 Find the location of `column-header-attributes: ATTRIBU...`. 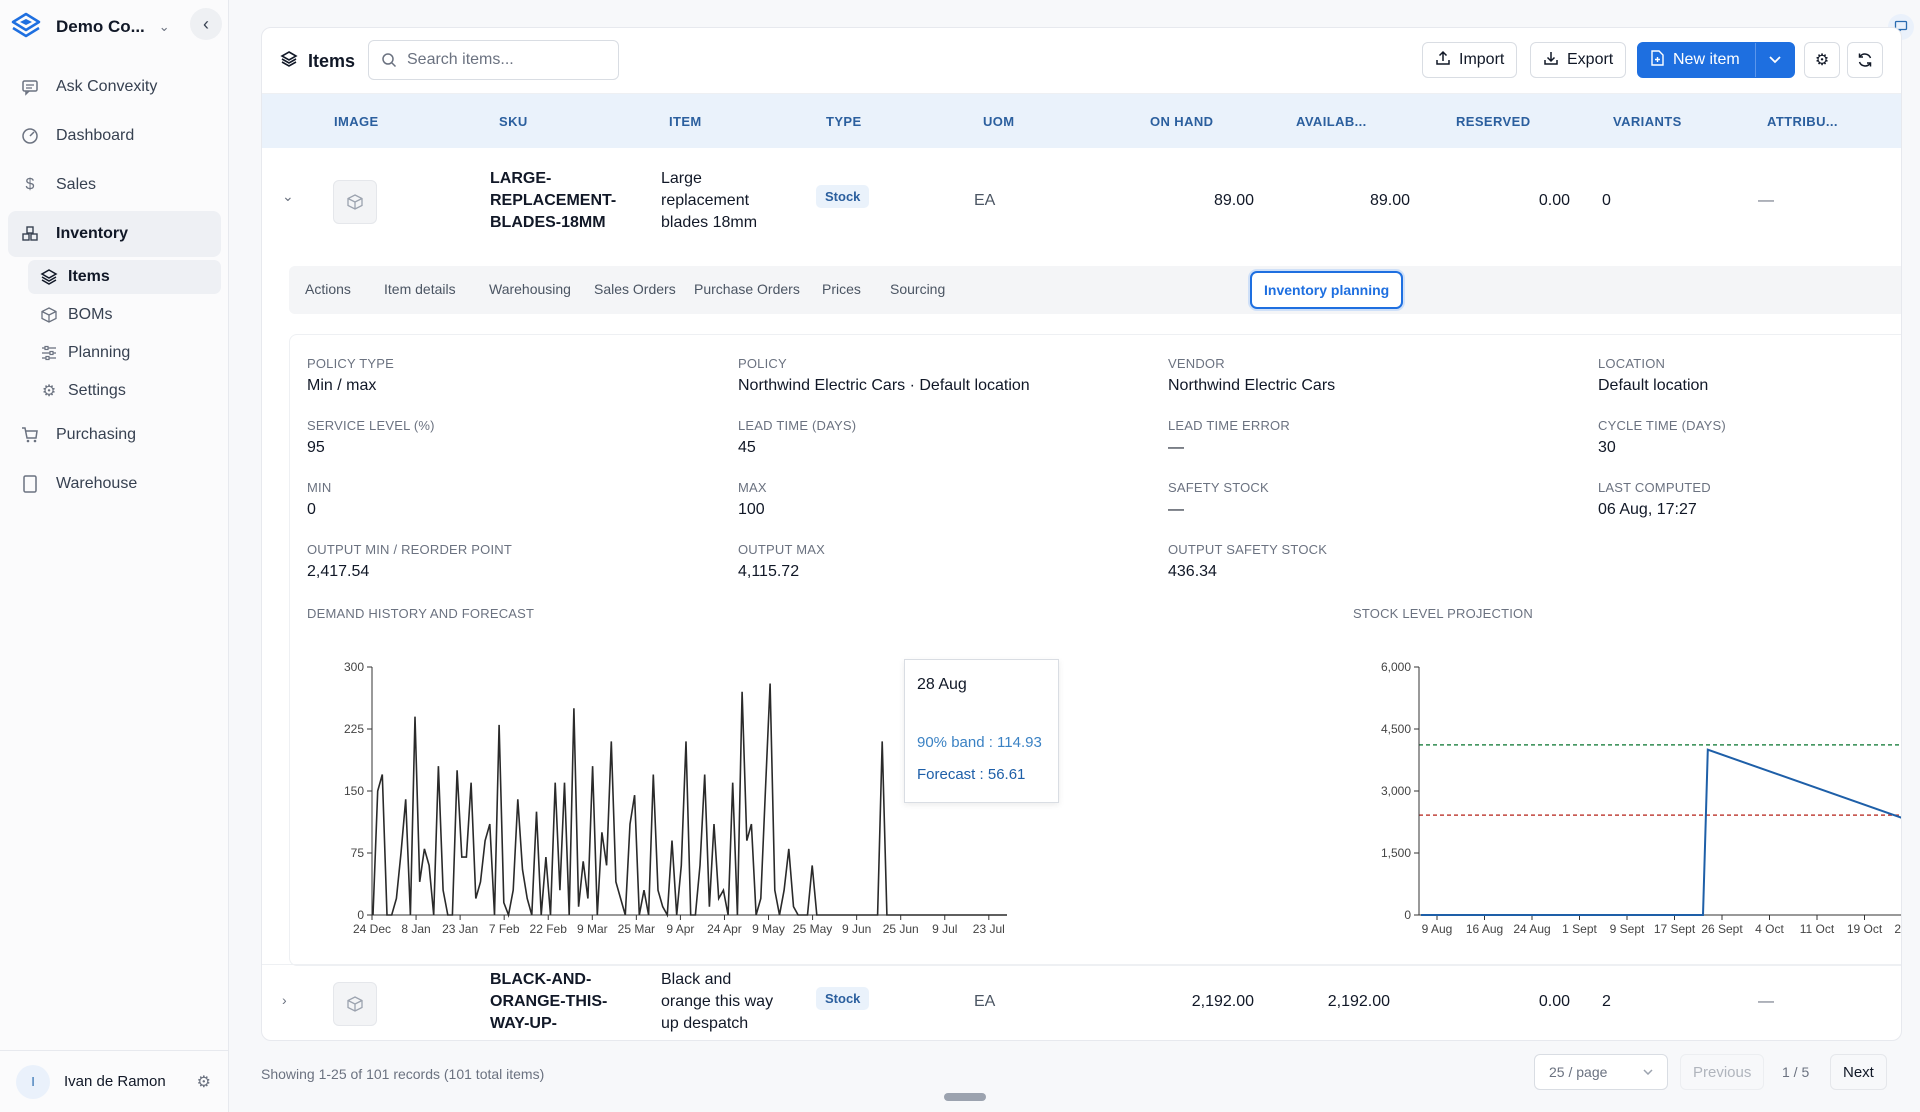

column-header-attributes: ATTRIBU... is located at coordinates (1802, 121).